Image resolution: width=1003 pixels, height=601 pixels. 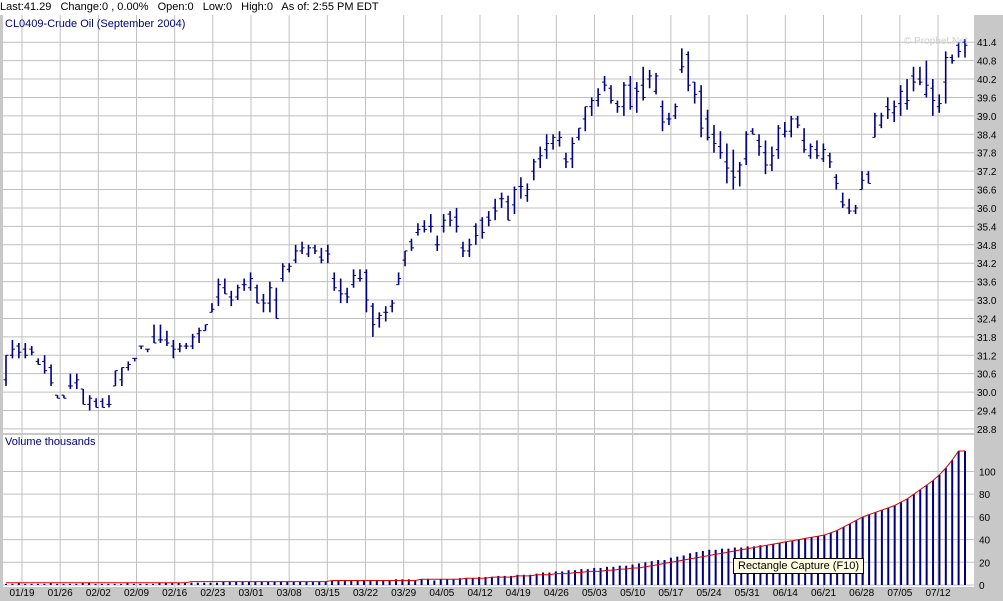 What do you see at coordinates (937, 593) in the screenshot?
I see `date-tick-label: 07/12` at bounding box center [937, 593].